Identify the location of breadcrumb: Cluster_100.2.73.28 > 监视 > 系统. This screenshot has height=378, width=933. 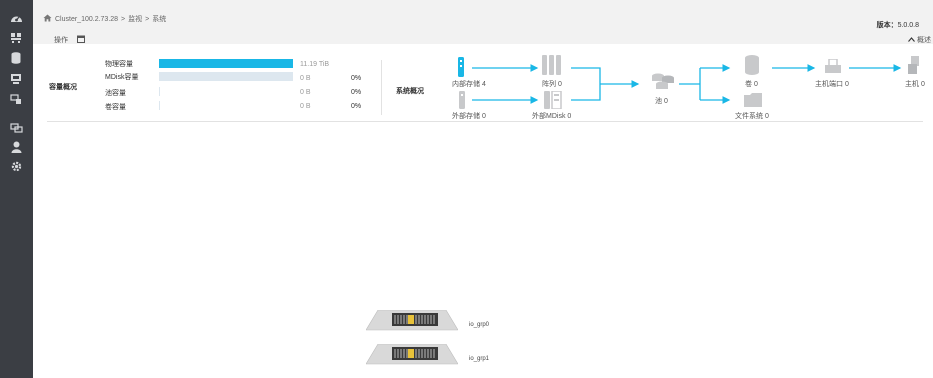
(104, 19).